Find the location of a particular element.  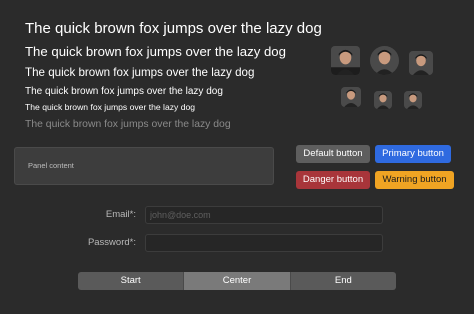

email-label: Email*: is located at coordinates (120, 214).